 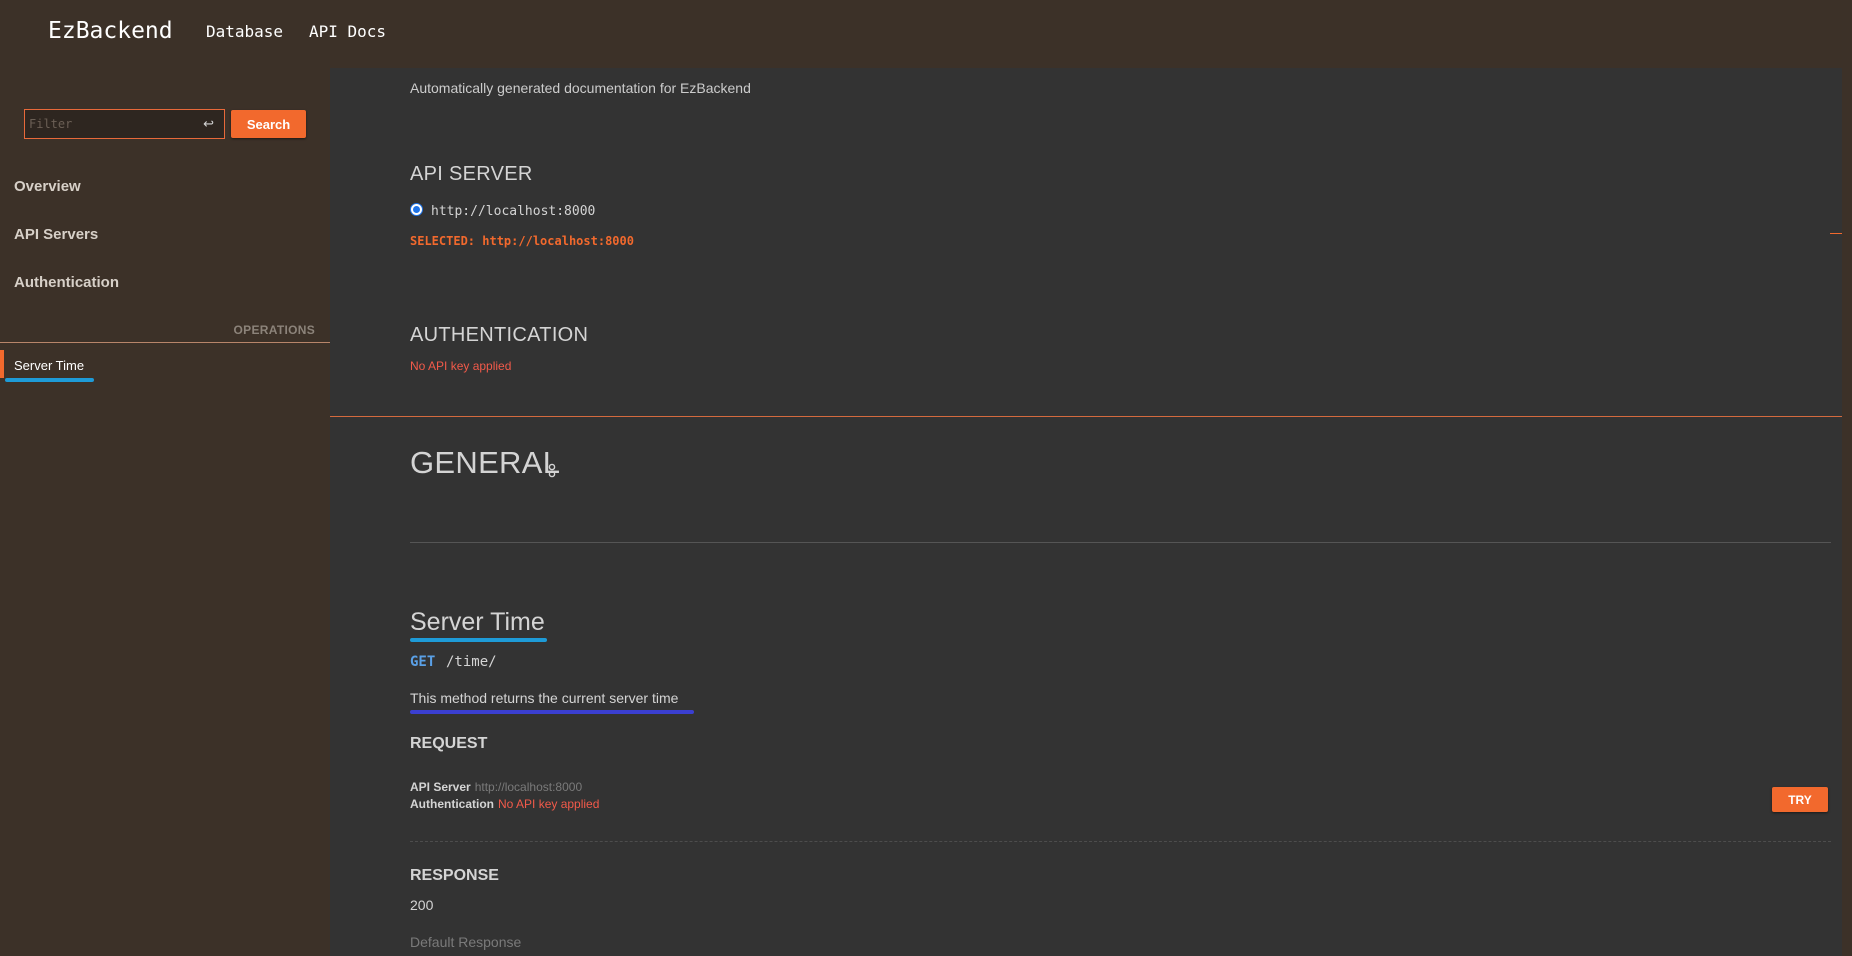 What do you see at coordinates (244, 31) in the screenshot?
I see `nav-database-link: Database` at bounding box center [244, 31].